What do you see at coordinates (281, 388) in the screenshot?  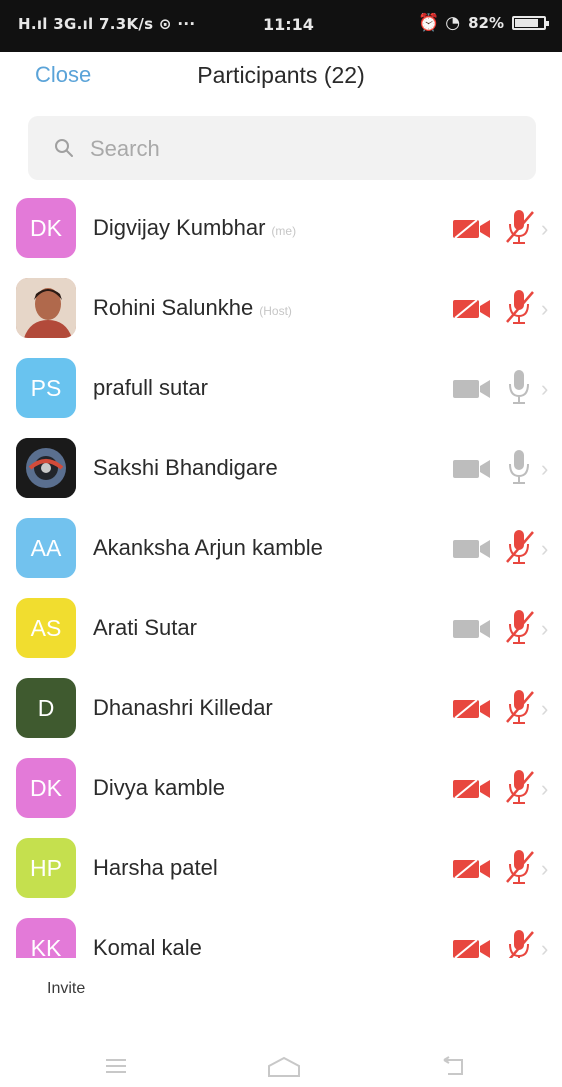 I see `participant-row: PS prafull sutar ›` at bounding box center [281, 388].